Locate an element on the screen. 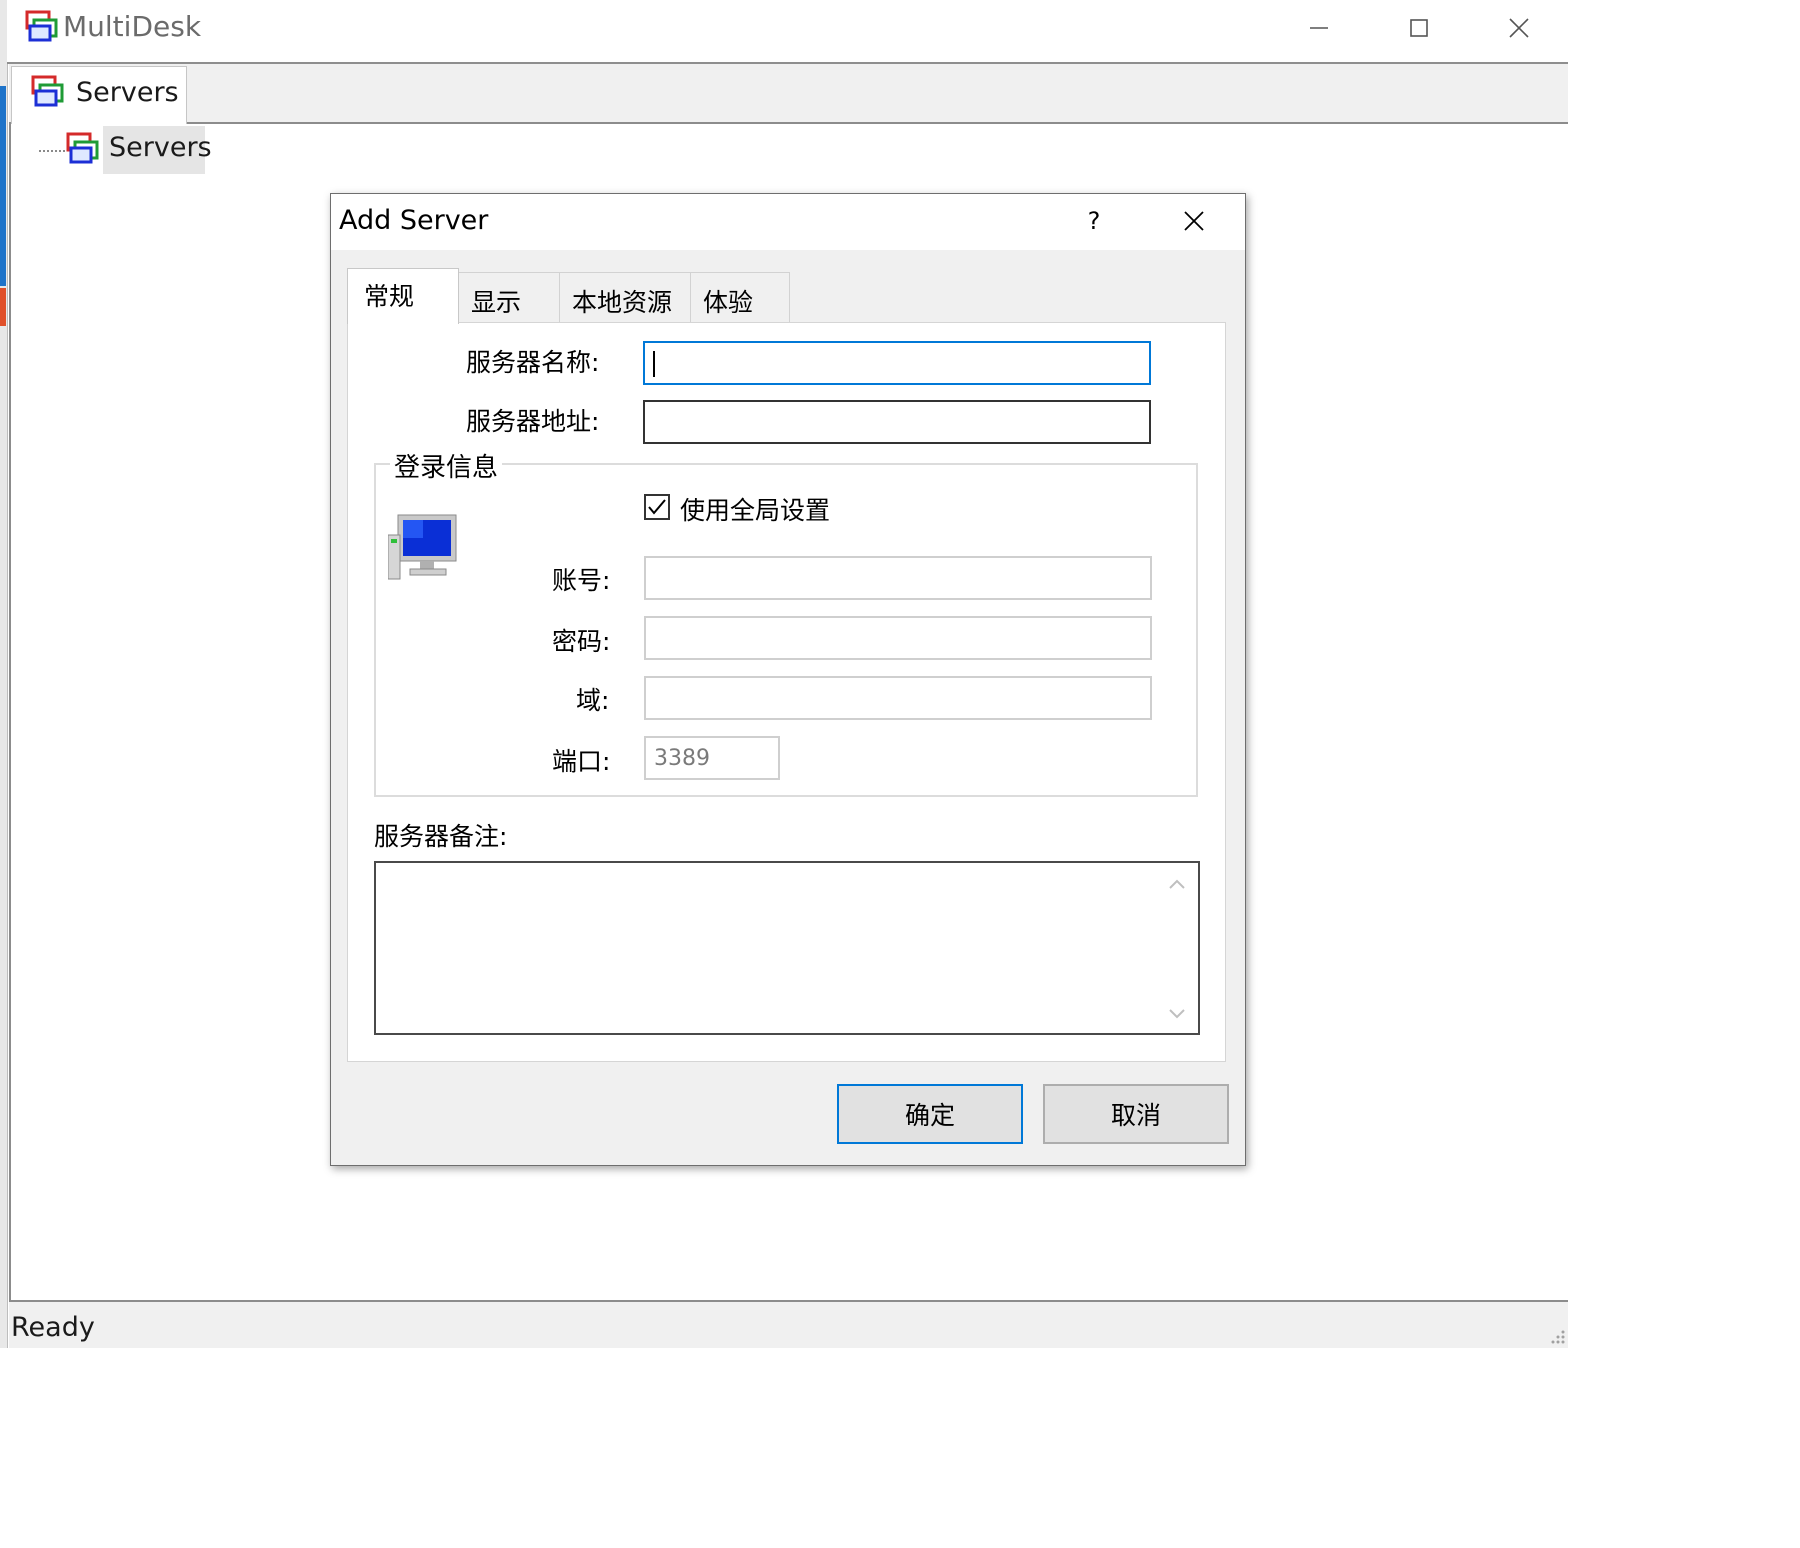 The height and width of the screenshot is (1548, 1800). notes-scrollbar is located at coordinates (1178, 948).